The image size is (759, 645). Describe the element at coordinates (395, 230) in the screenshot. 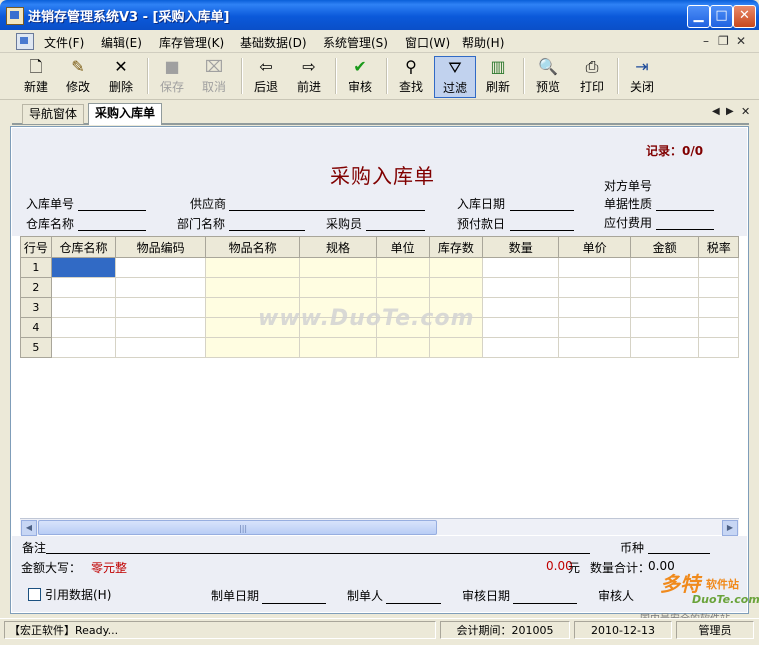

I see `buyer-field` at that location.